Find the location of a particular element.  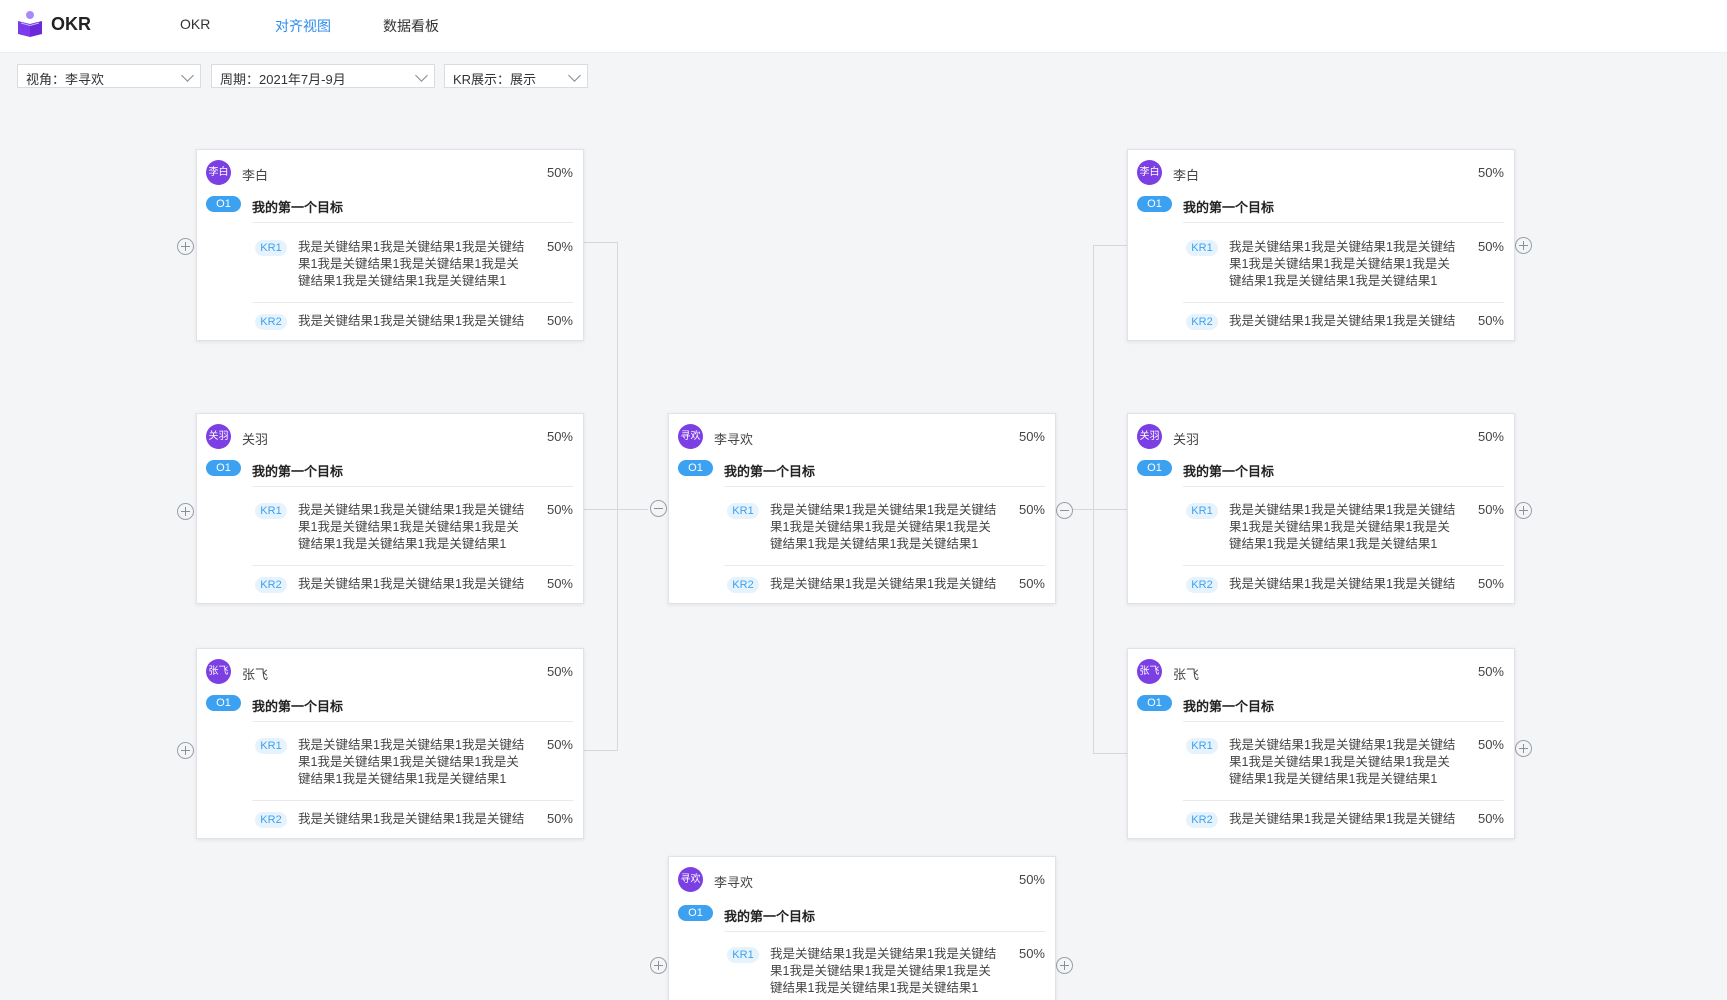

tab-dashboard: 数据看板 is located at coordinates (411, 26).